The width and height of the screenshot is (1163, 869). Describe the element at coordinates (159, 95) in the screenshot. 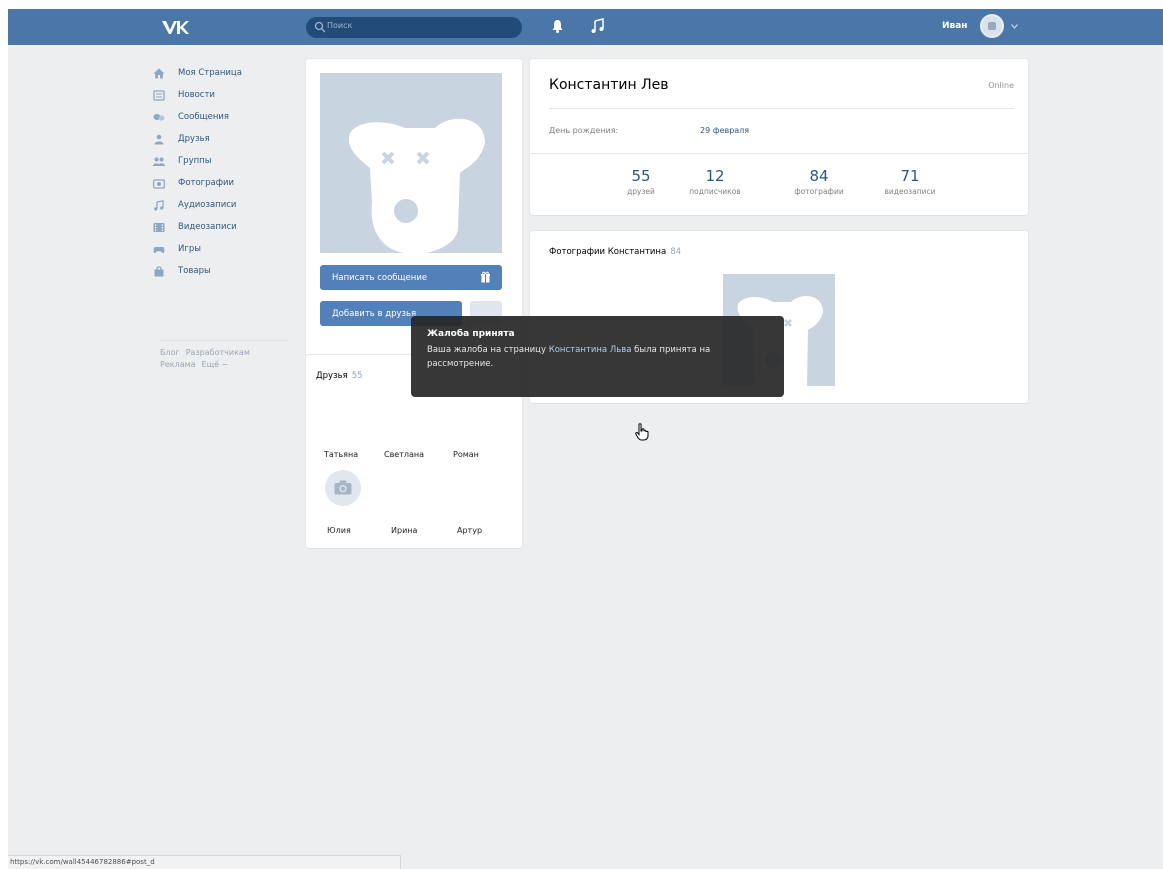

I see `news-icon` at that location.